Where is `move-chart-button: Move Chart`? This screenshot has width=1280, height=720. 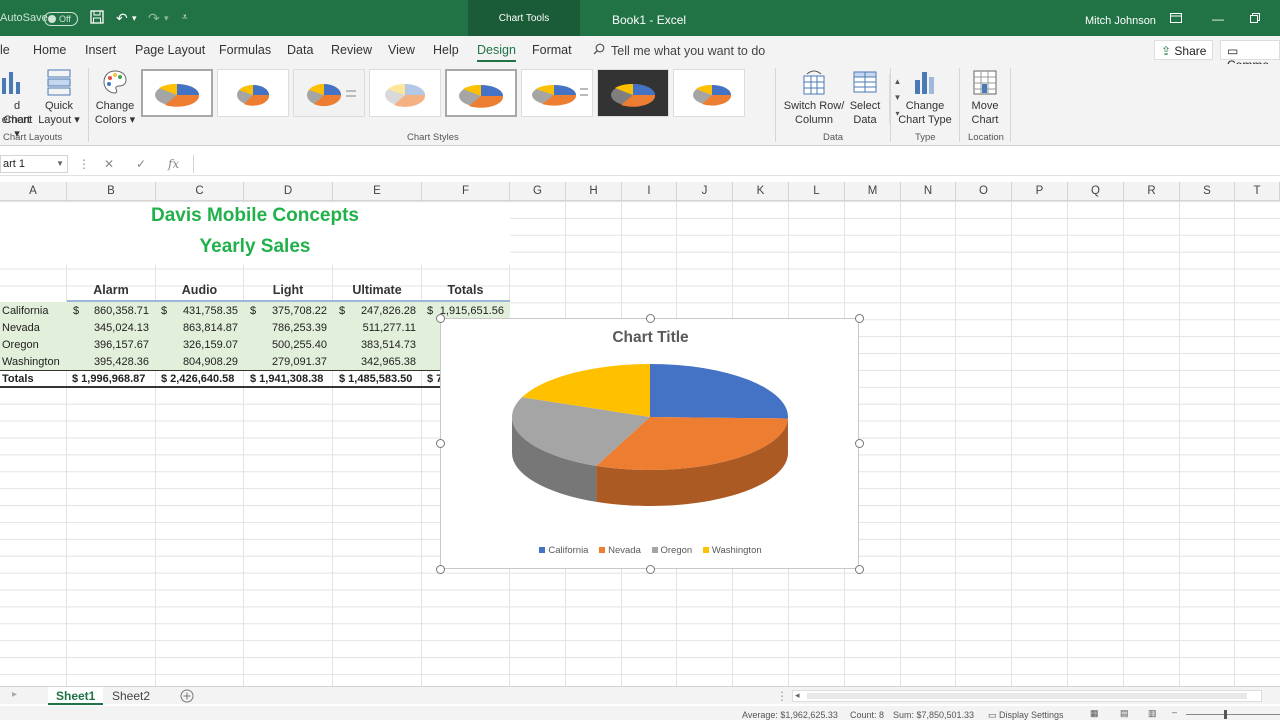 move-chart-button: Move Chart is located at coordinates (985, 98).